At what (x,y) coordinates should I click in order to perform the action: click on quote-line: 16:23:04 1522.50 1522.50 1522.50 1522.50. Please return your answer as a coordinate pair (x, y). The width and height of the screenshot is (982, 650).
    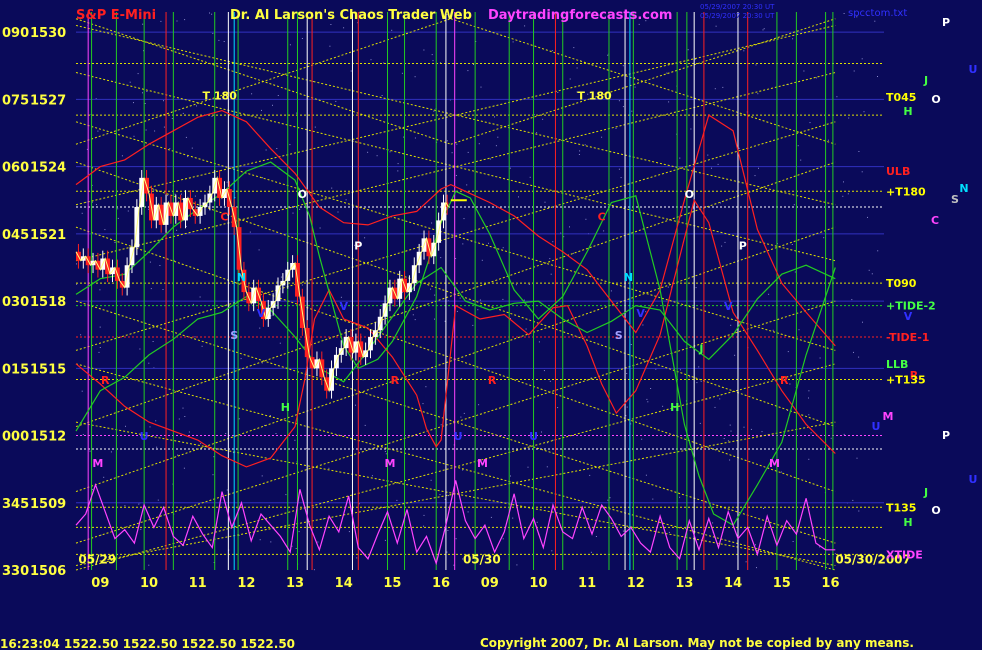
    Looking at the image, I should click on (147, 643).